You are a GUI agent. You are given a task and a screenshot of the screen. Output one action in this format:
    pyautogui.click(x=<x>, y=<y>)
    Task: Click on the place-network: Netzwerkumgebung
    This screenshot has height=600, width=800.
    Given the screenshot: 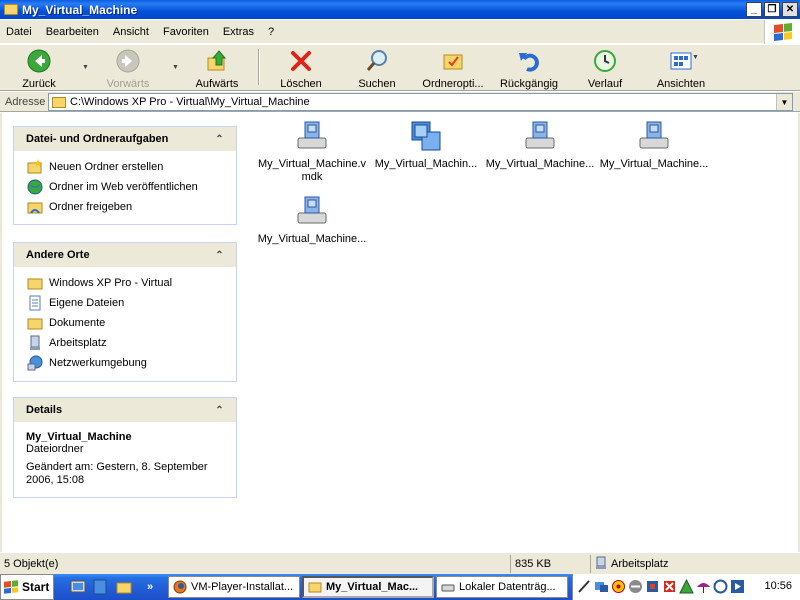 What is the action you would take?
    pyautogui.click(x=131, y=363)
    